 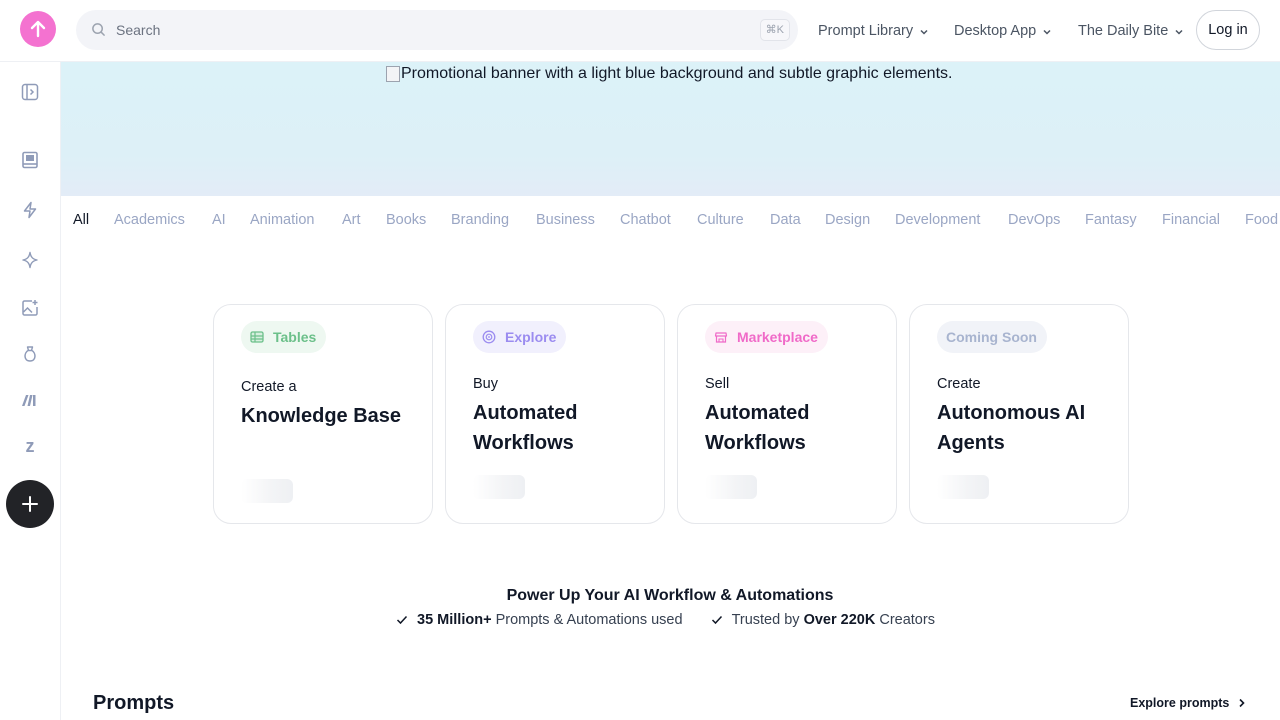 What do you see at coordinates (1123, 31) in the screenshot?
I see `nav-label: The Daily Bite` at bounding box center [1123, 31].